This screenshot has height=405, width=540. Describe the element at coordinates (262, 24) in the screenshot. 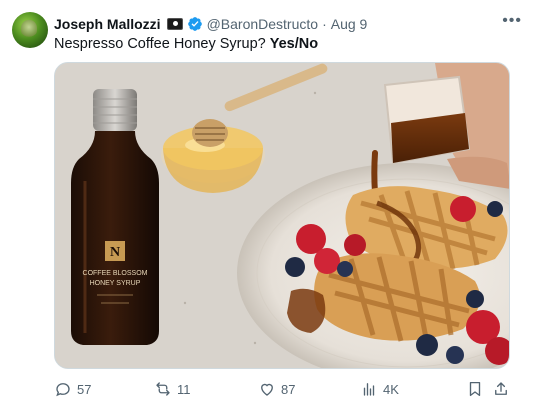

I see `author-handle: @BaronDestructo` at that location.